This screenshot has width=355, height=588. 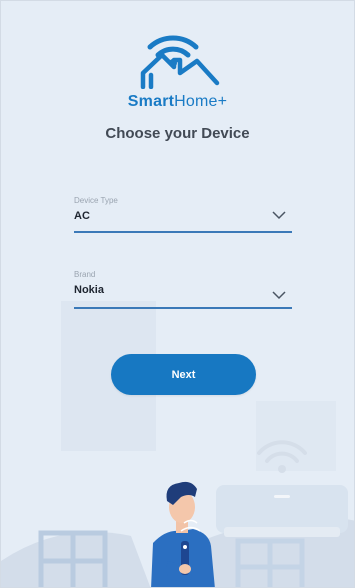 What do you see at coordinates (183, 534) in the screenshot?
I see `person-illustration` at bounding box center [183, 534].